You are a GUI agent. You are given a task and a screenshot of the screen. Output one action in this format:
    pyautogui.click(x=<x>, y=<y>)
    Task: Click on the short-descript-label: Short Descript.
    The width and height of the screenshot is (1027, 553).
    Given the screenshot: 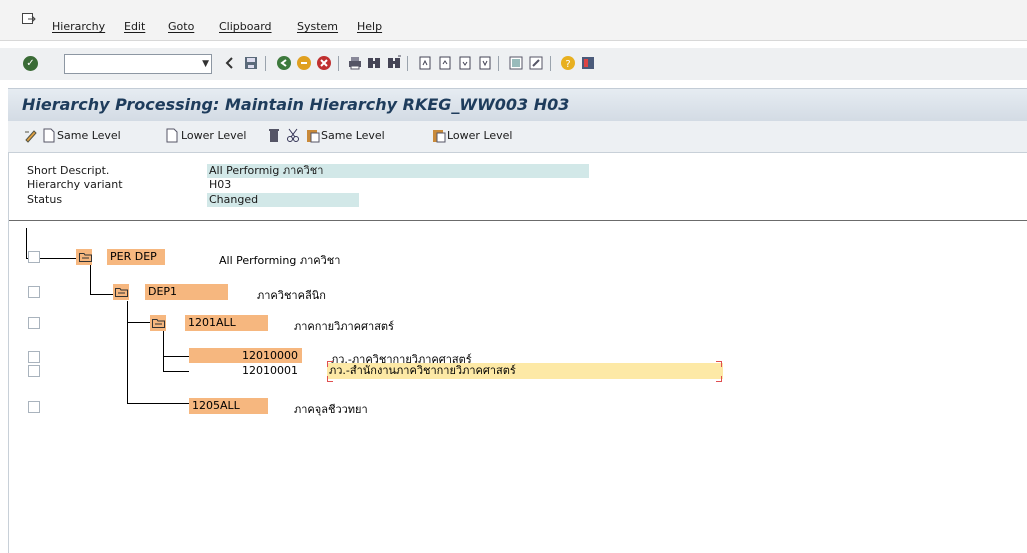 What is the action you would take?
    pyautogui.click(x=68, y=170)
    